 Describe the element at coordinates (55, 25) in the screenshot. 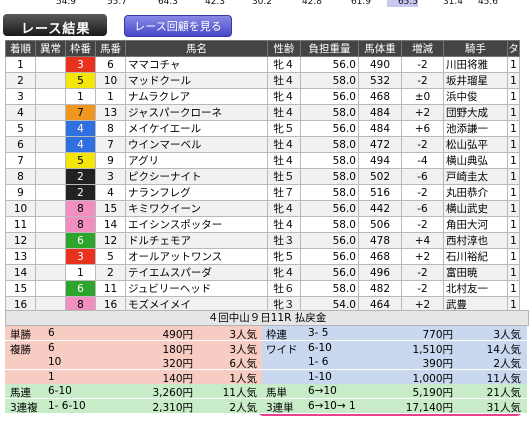

I see `race-results-title: レース結果` at that location.